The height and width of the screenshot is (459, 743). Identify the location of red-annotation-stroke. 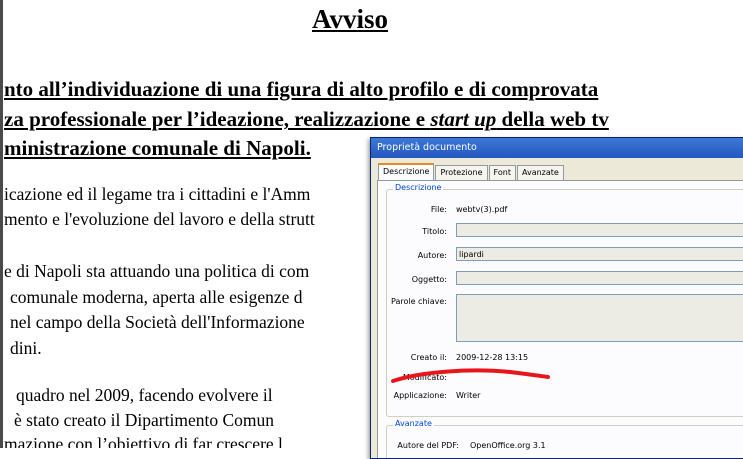
(470, 375).